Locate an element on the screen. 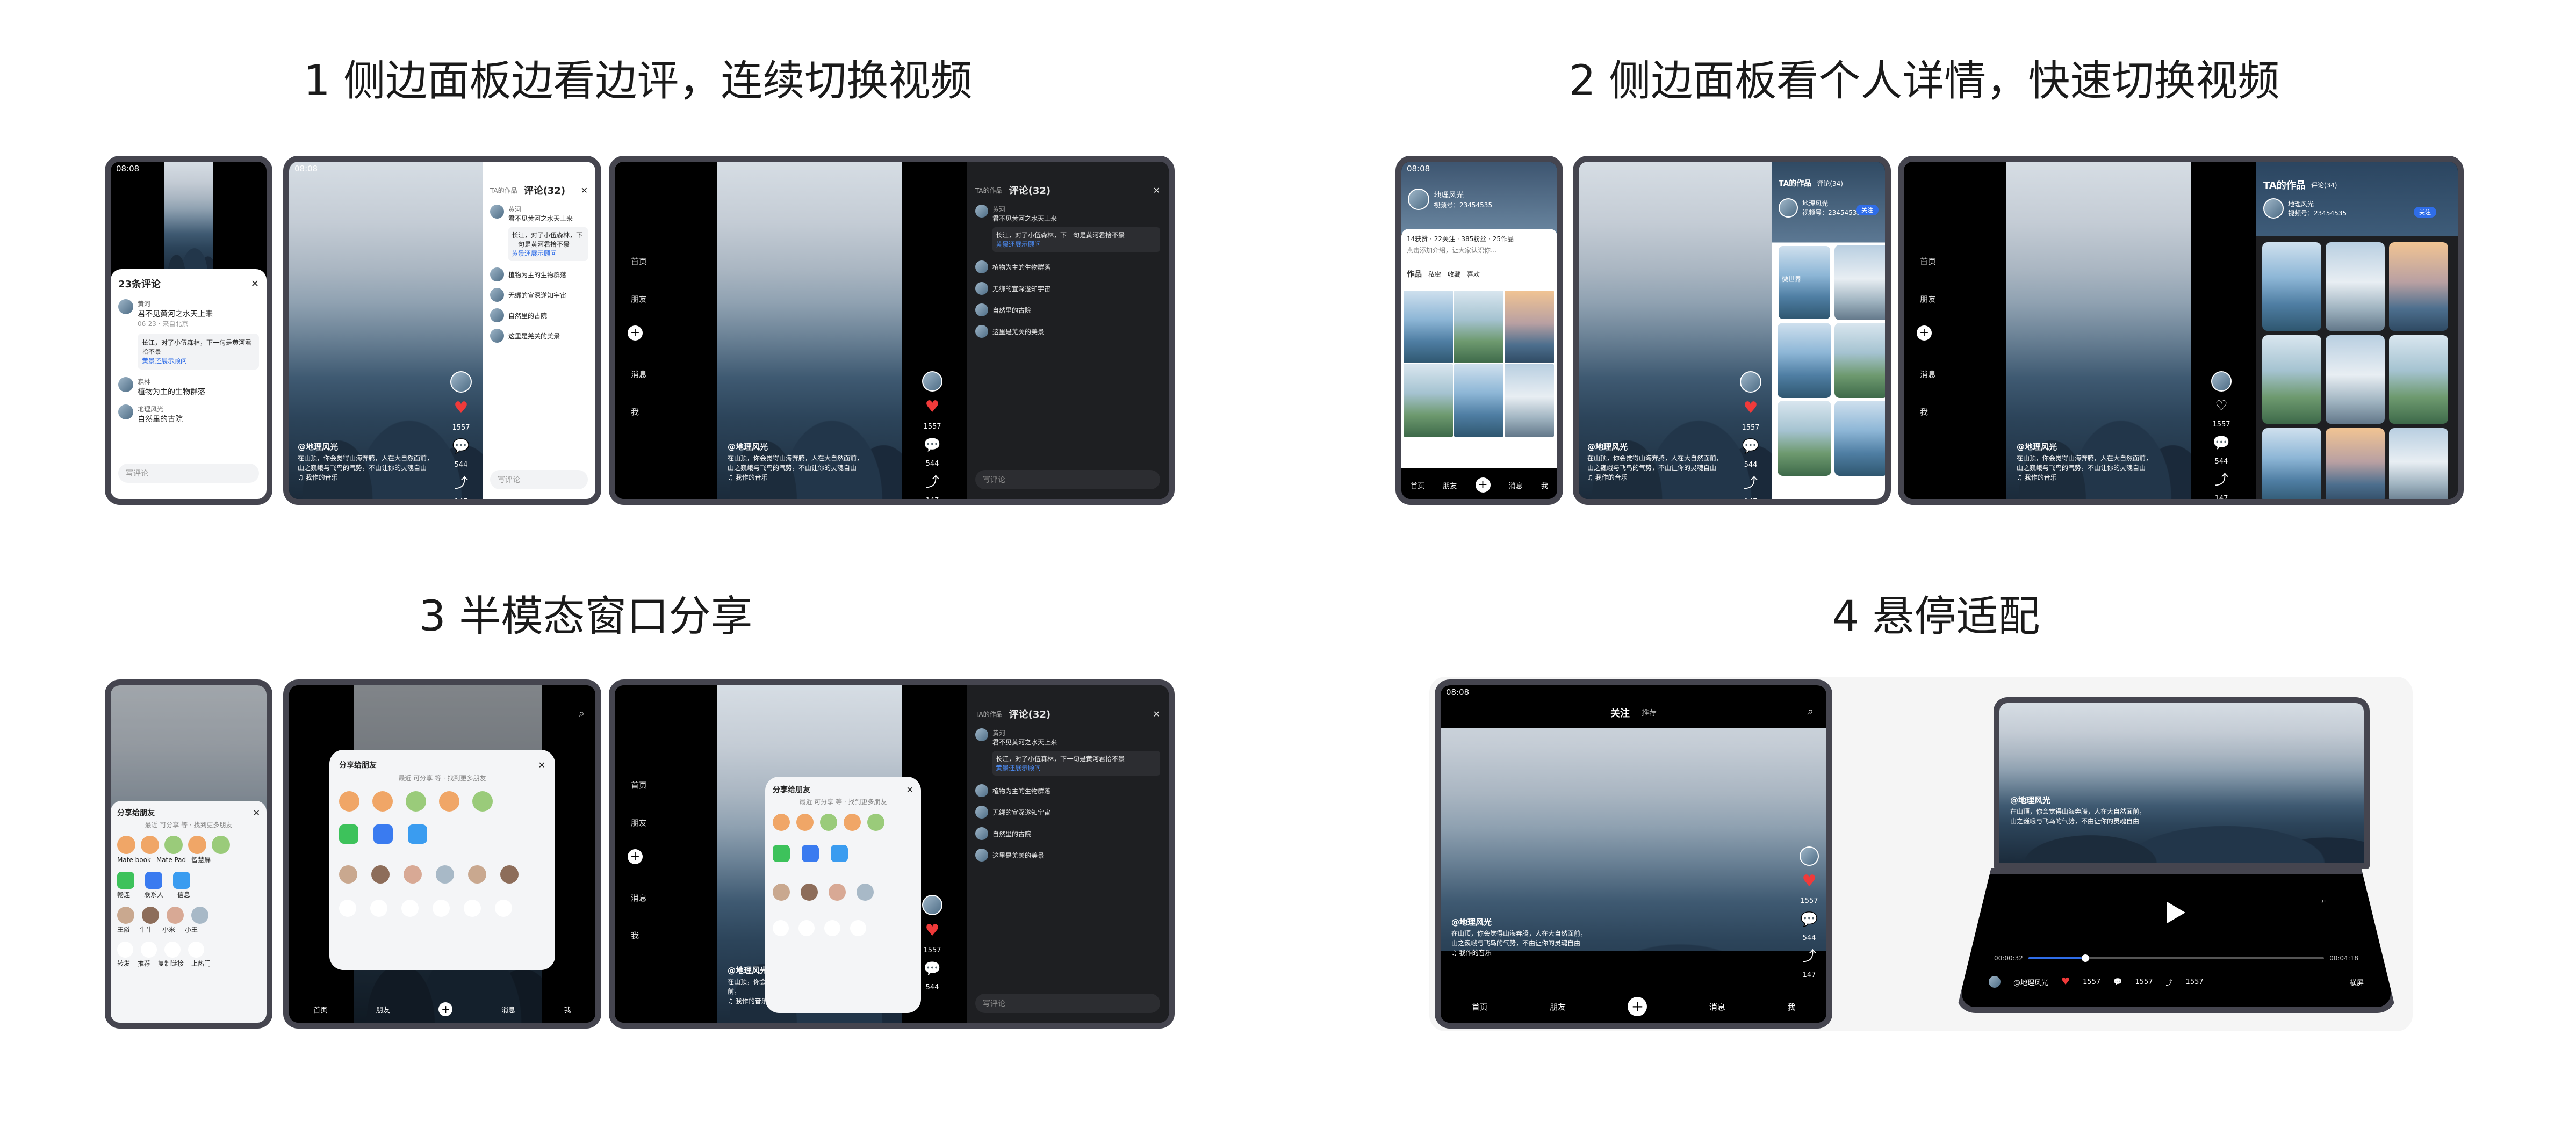 This screenshot has height=1129, width=2576. panel-tab-comments: 评论(34) is located at coordinates (2324, 185).